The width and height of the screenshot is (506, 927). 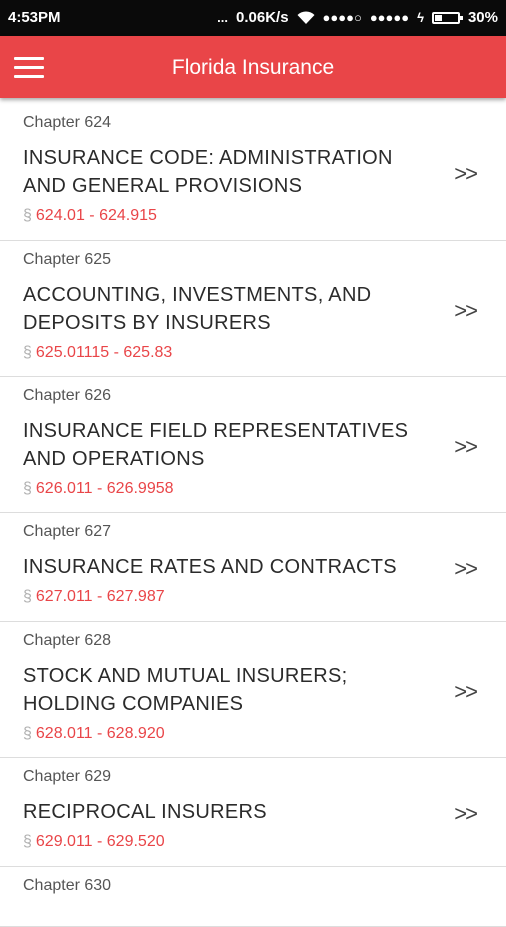 What do you see at coordinates (262, 17) in the screenshot?
I see `network-speed: 0.06K/s` at bounding box center [262, 17].